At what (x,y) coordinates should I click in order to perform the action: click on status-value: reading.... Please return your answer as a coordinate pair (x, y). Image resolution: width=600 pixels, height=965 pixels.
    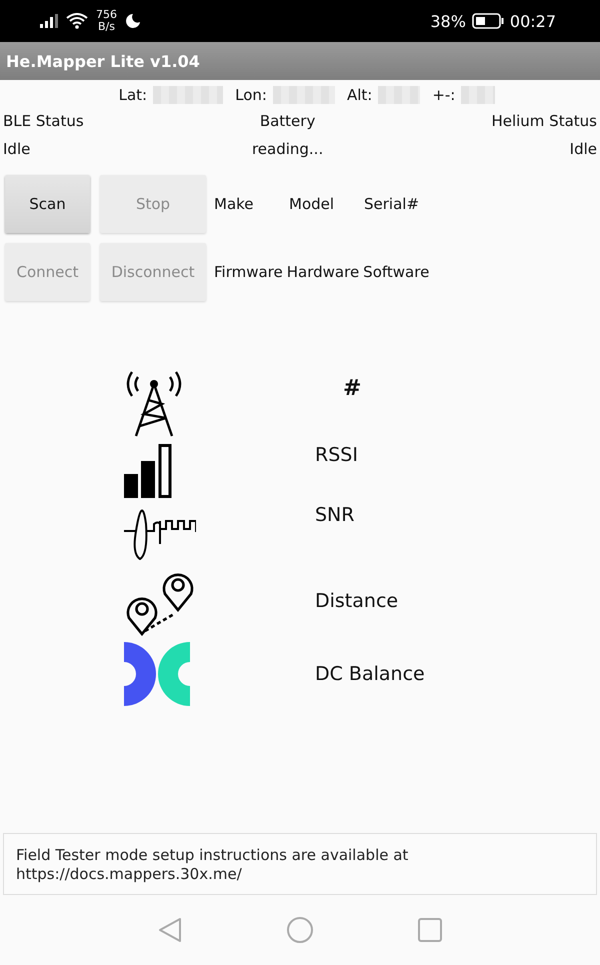
    Looking at the image, I should click on (288, 149).